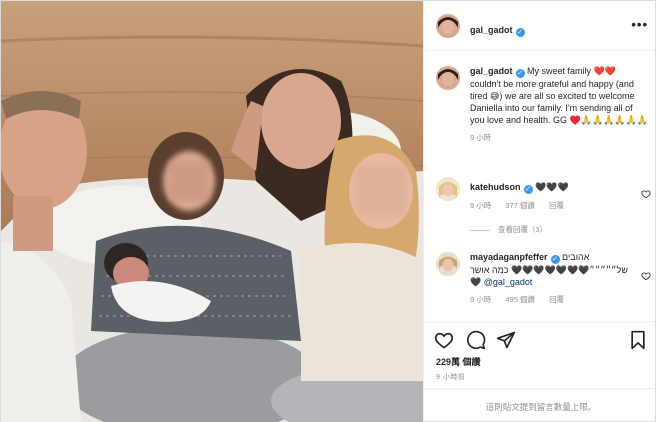 The width and height of the screenshot is (656, 422). Describe the element at coordinates (501, 282) in the screenshot. I see `comment-text-line3: 🖤 @gal_gadot` at that location.